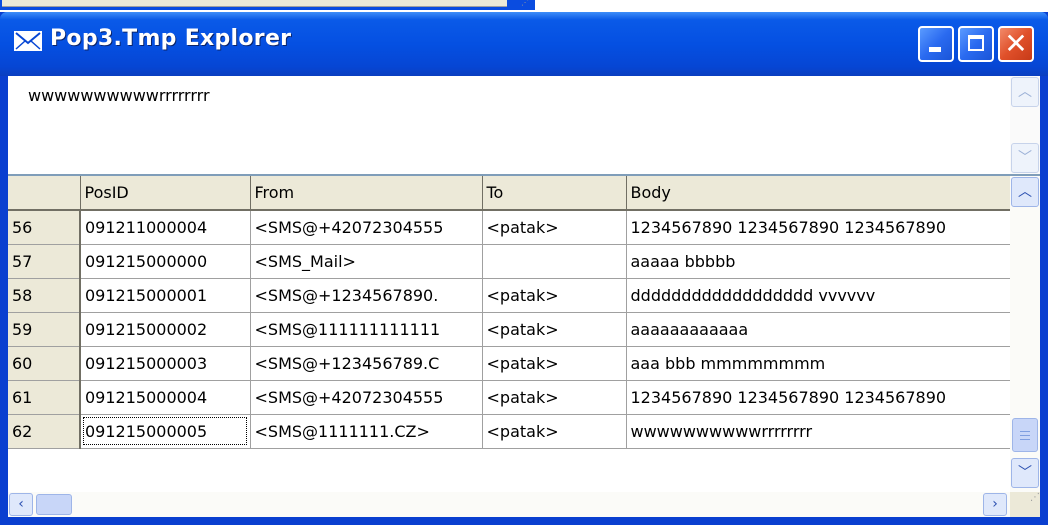  I want to click on cell-posid: 091215000001, so click(165, 295).